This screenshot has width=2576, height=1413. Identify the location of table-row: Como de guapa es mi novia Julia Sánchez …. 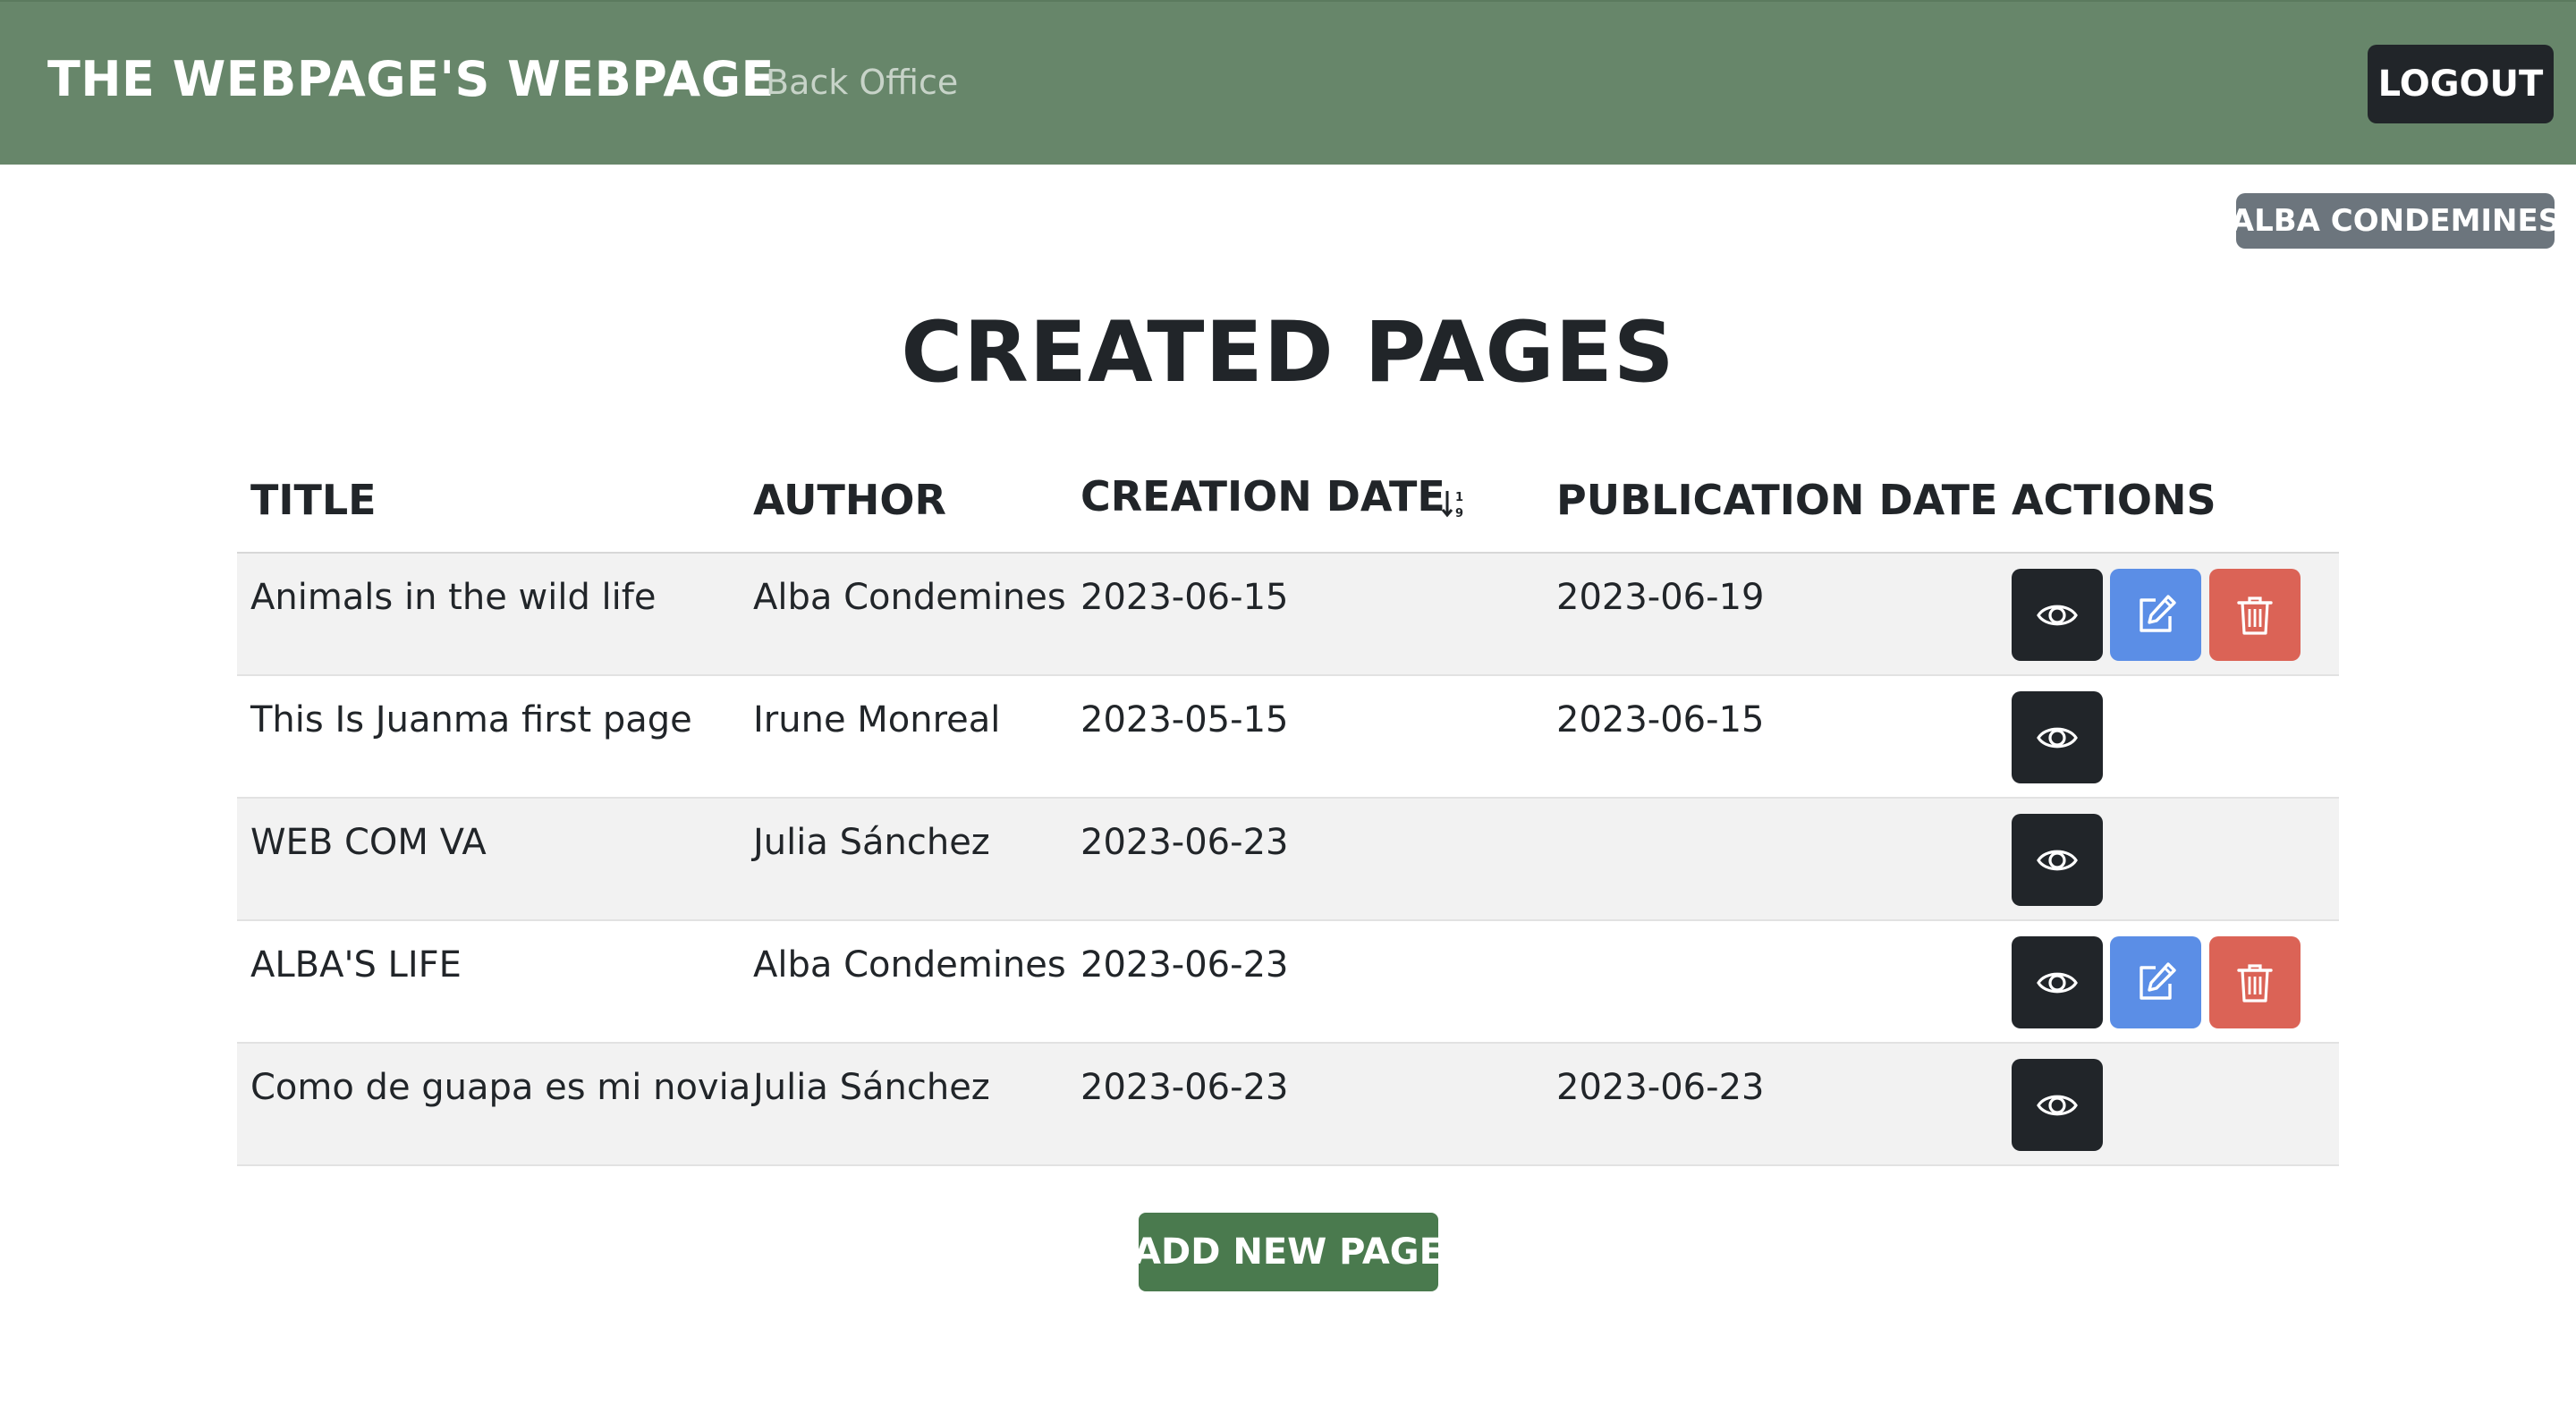
(1288, 1105).